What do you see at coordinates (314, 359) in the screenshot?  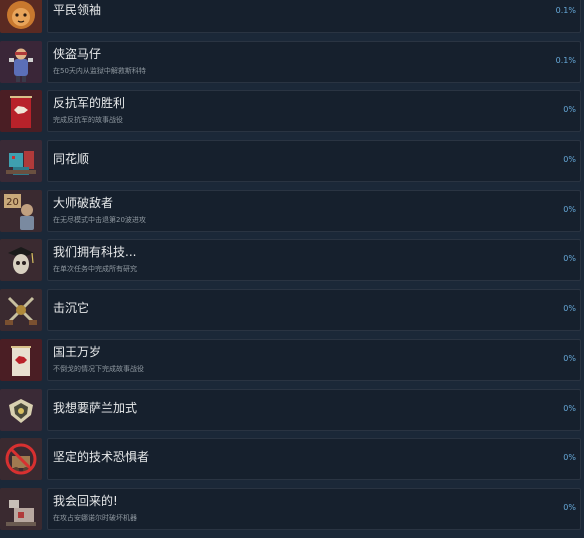 I see `achievement-panel: 国王万岁 不倒戈的情况下完成故事战役 0%` at bounding box center [314, 359].